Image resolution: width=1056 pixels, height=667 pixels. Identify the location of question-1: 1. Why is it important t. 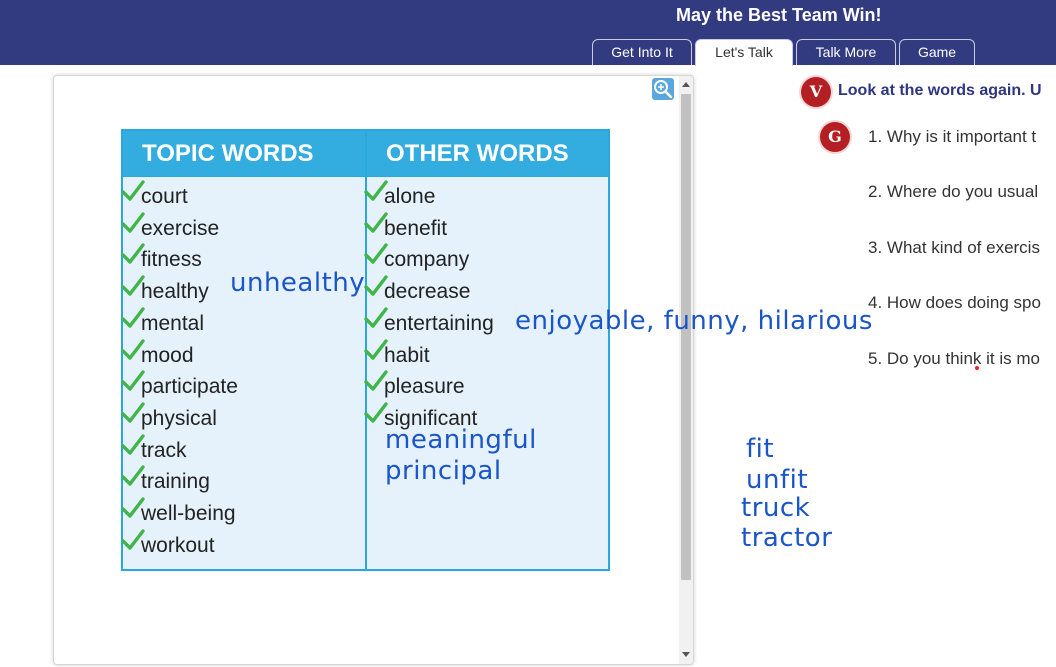
(952, 136).